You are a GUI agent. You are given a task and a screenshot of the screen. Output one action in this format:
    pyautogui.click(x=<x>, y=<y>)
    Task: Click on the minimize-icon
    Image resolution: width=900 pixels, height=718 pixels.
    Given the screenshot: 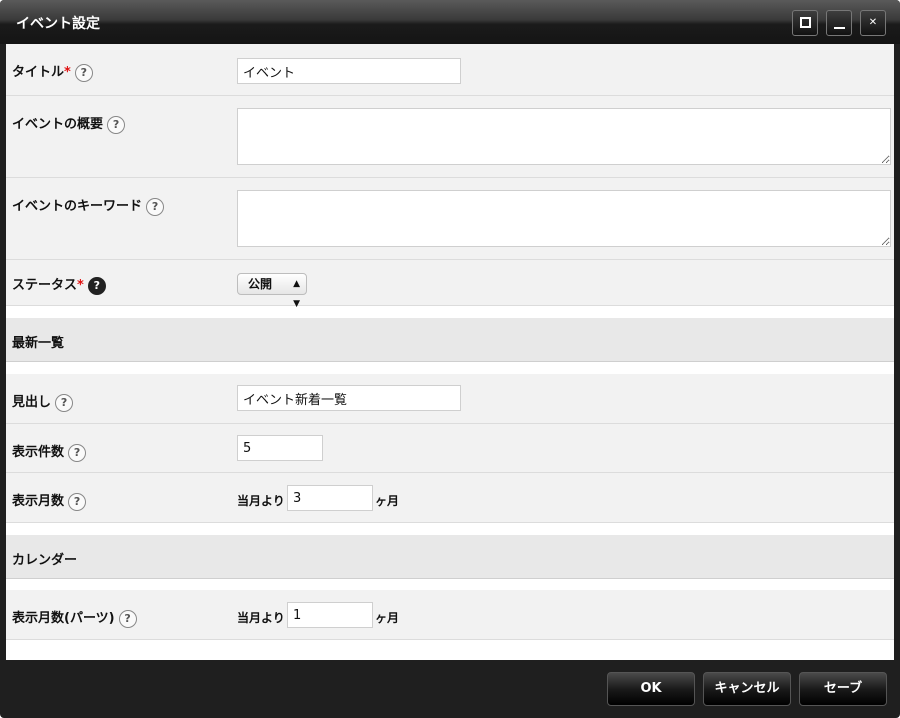 What is the action you would take?
    pyautogui.click(x=839, y=28)
    